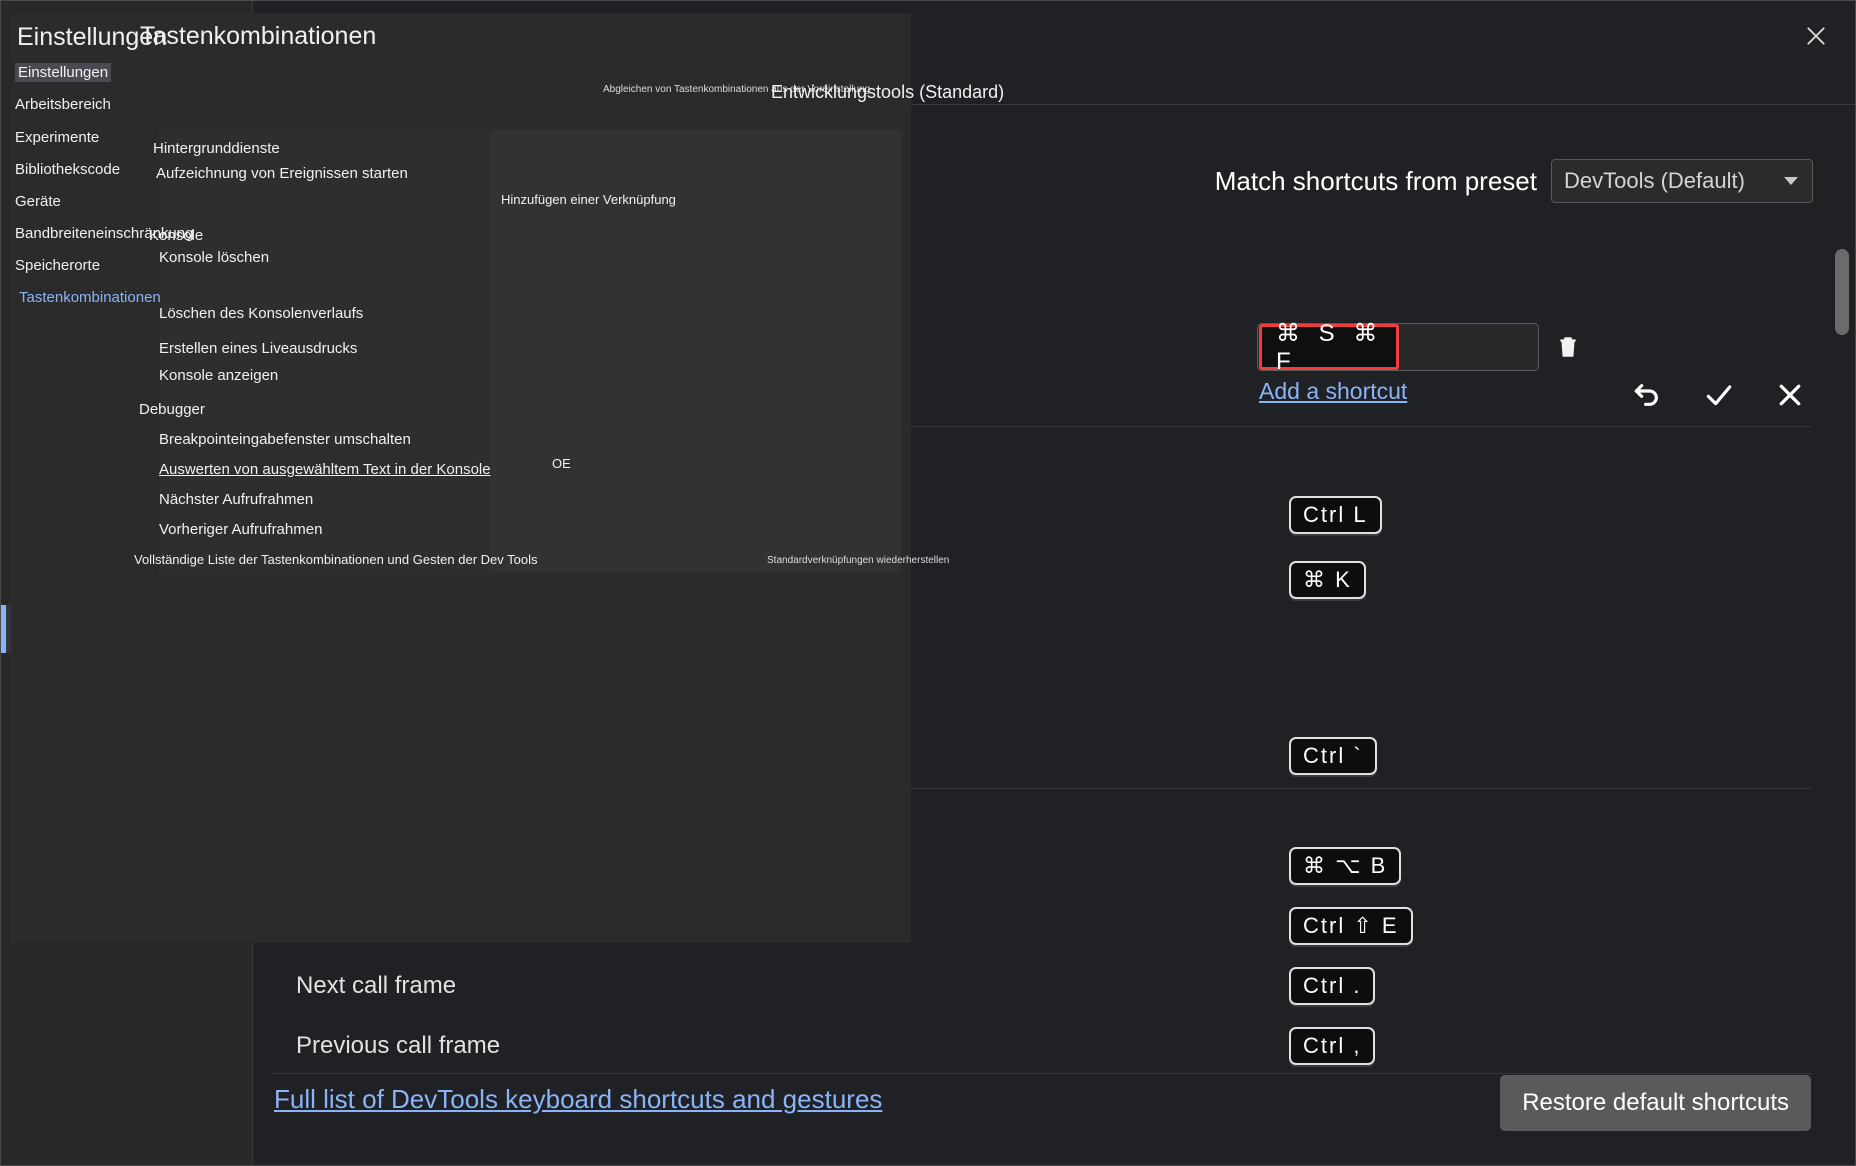  I want to click on shortcut-row-label: Next call frame, so click(376, 985).